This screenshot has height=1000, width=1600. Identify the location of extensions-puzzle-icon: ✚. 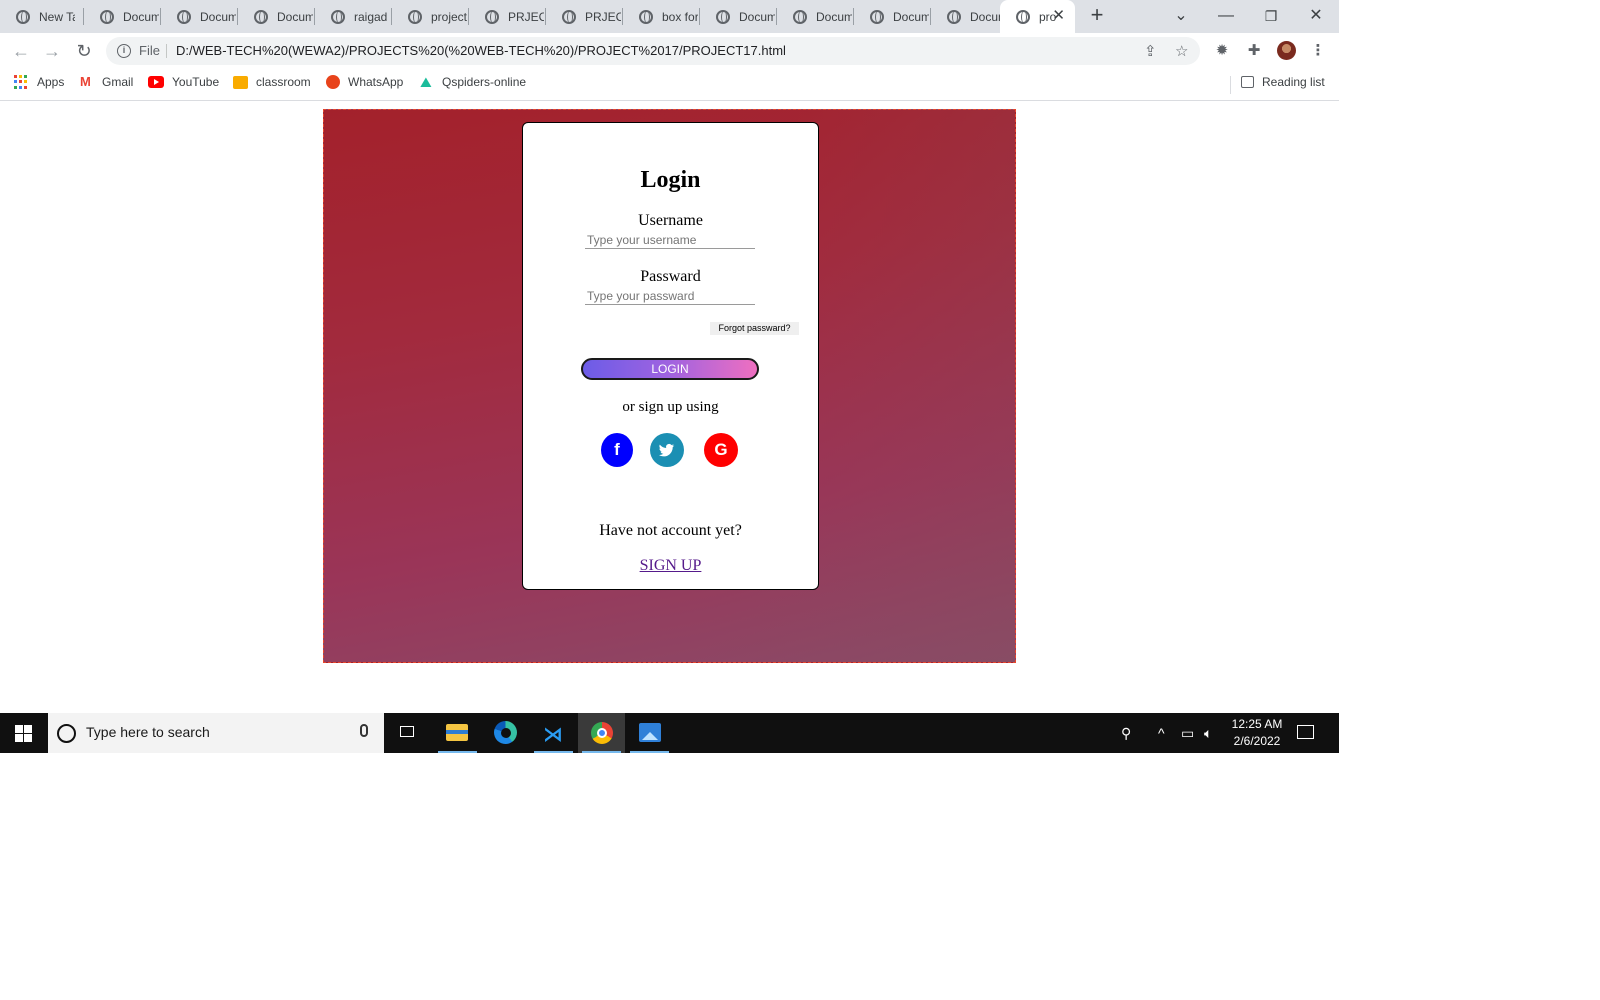
(1254, 51).